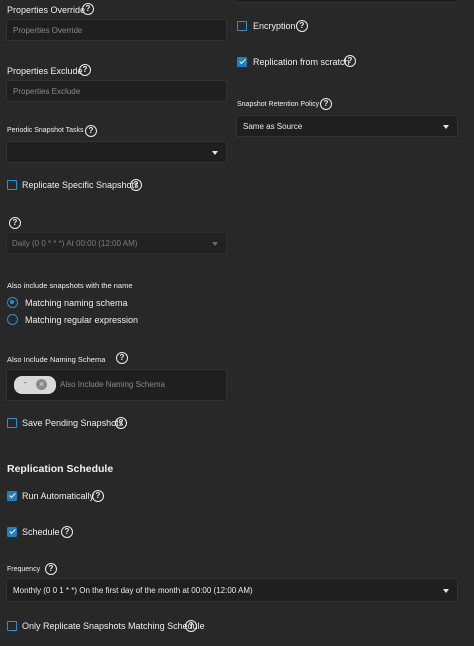 This screenshot has height=646, width=474. Describe the element at coordinates (347, 126) in the screenshot. I see `retention-policy-select: Same as Source` at that location.